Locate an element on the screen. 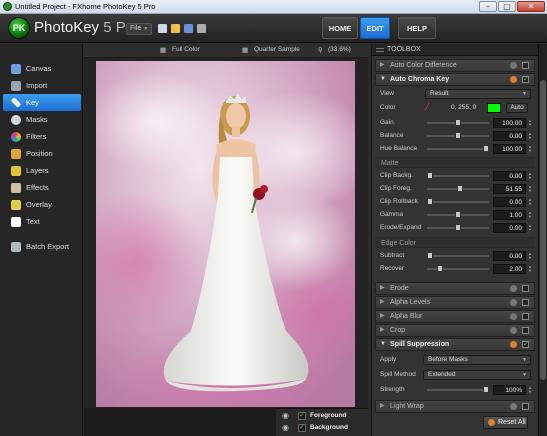 This screenshot has width=547, height=436. gamma-slider is located at coordinates (458, 214).